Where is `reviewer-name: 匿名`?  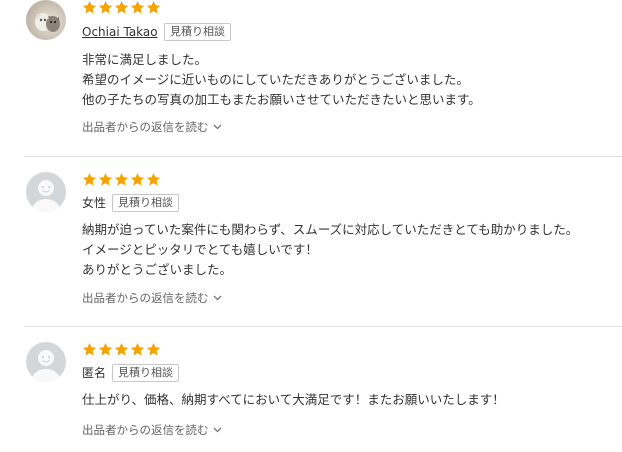 reviewer-name: 匿名 is located at coordinates (94, 373).